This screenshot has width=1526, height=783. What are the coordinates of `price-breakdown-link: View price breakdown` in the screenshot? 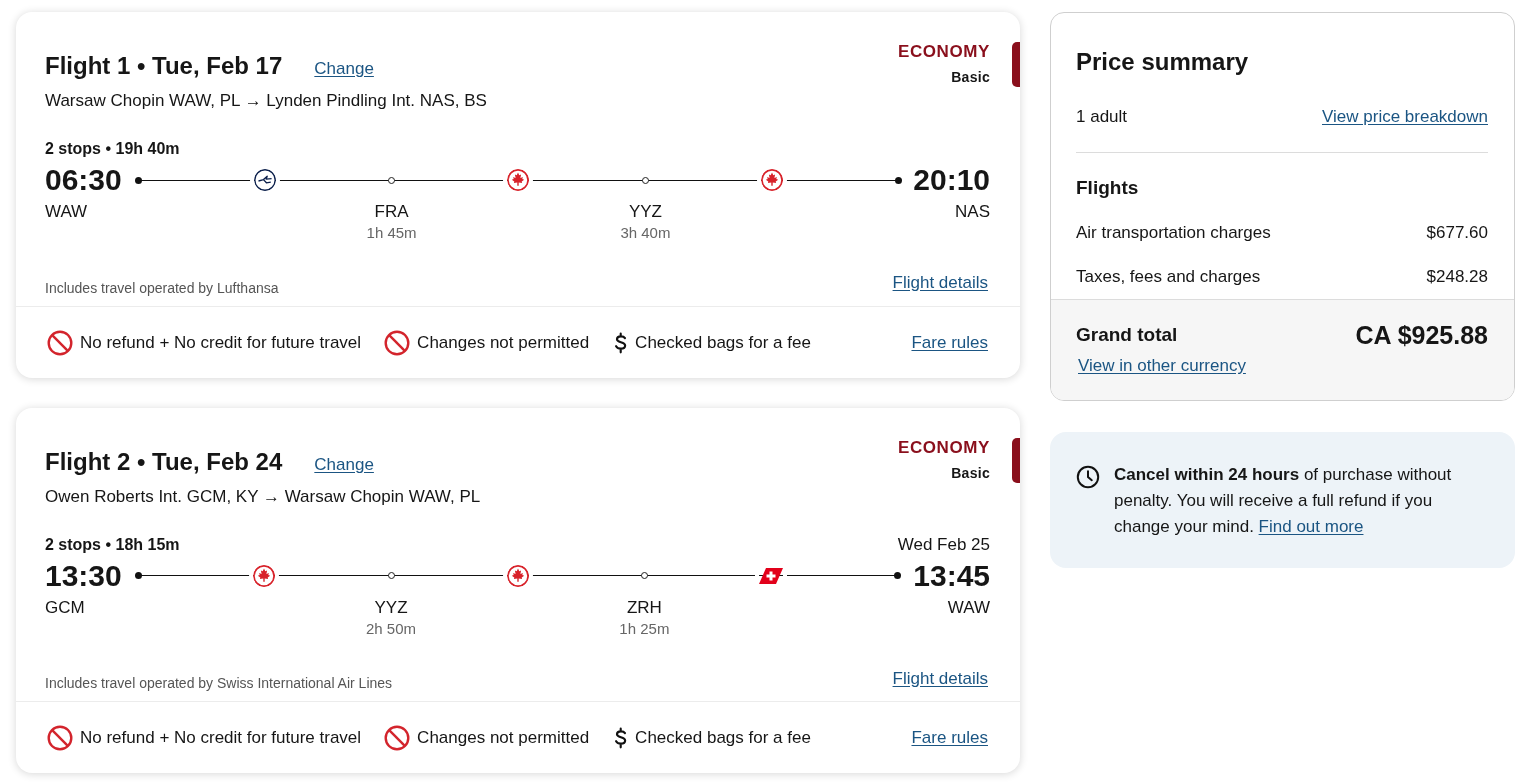 It's located at (1405, 117).